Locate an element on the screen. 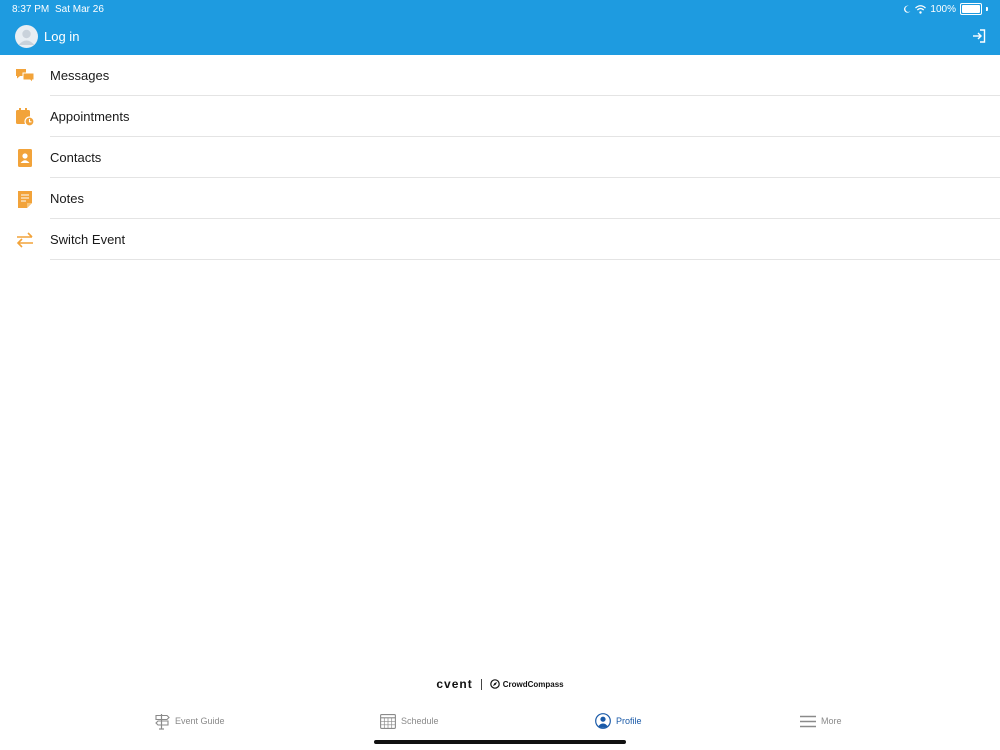 This screenshot has width=1000, height=750. battery-tip is located at coordinates (987, 9).